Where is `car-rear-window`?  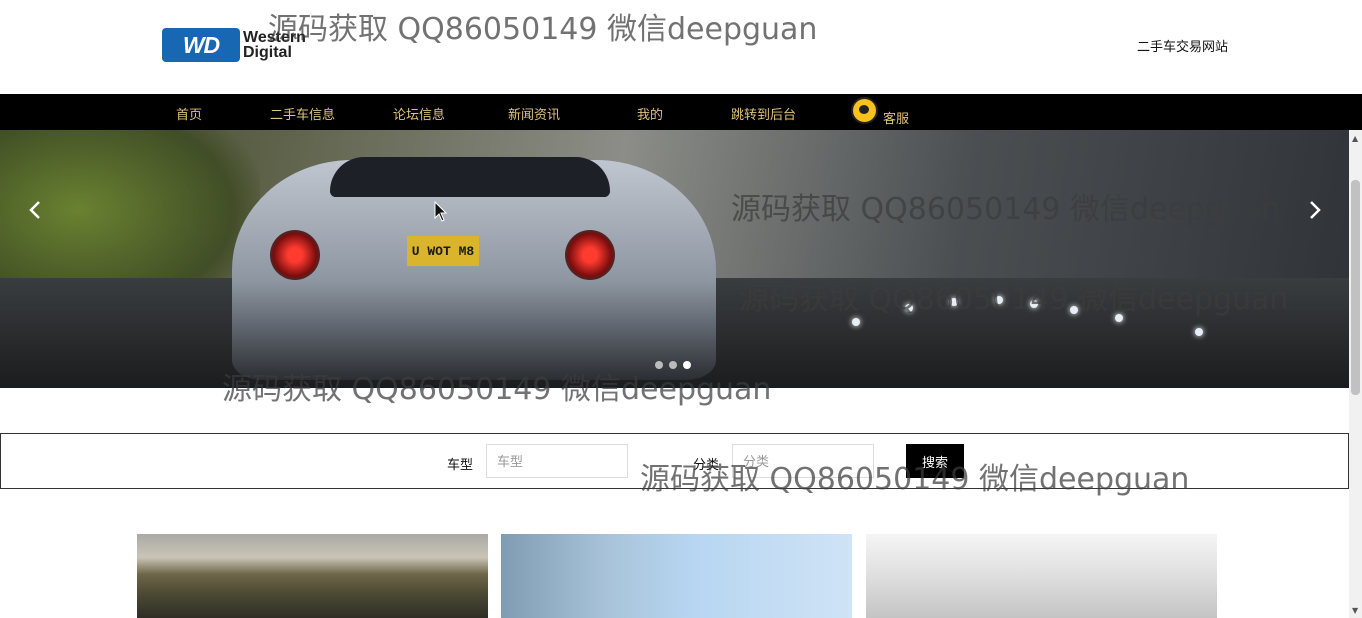
car-rear-window is located at coordinates (470, 177).